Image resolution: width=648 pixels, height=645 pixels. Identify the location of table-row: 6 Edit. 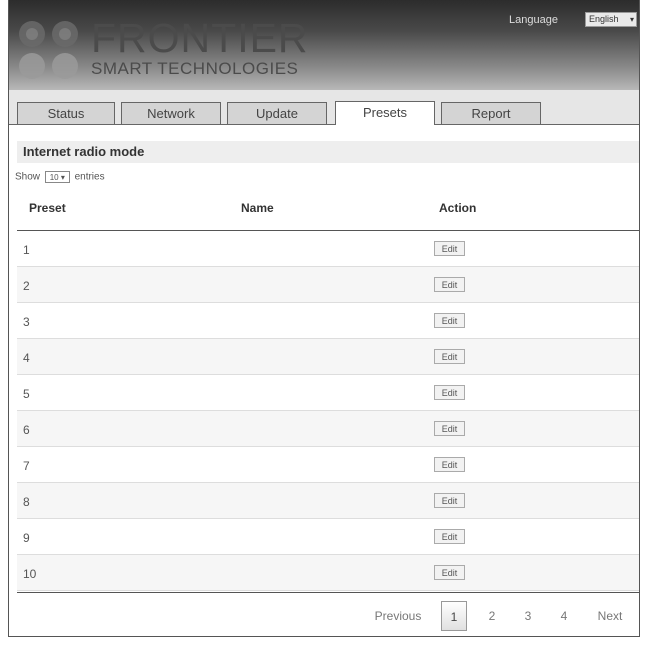
(328, 429).